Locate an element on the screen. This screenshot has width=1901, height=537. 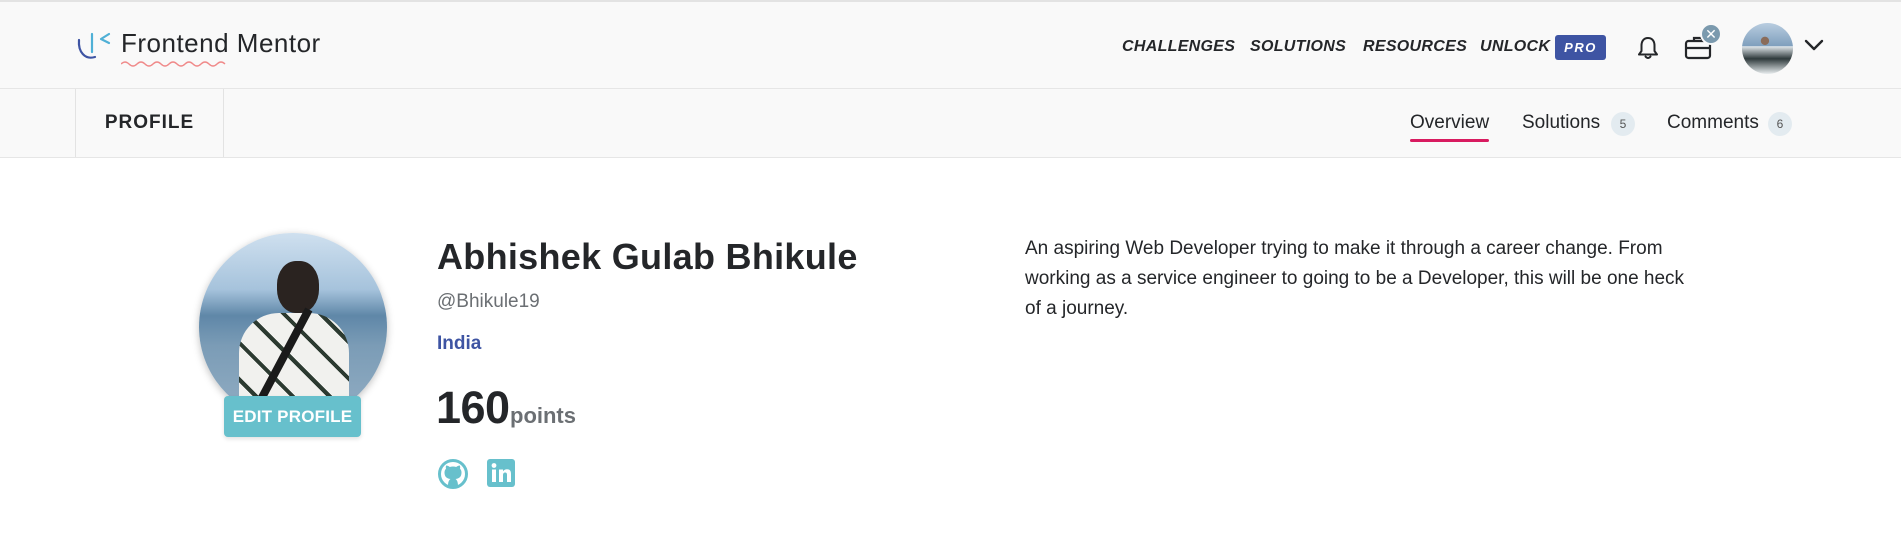
section-title: PROFILE is located at coordinates (149, 123).